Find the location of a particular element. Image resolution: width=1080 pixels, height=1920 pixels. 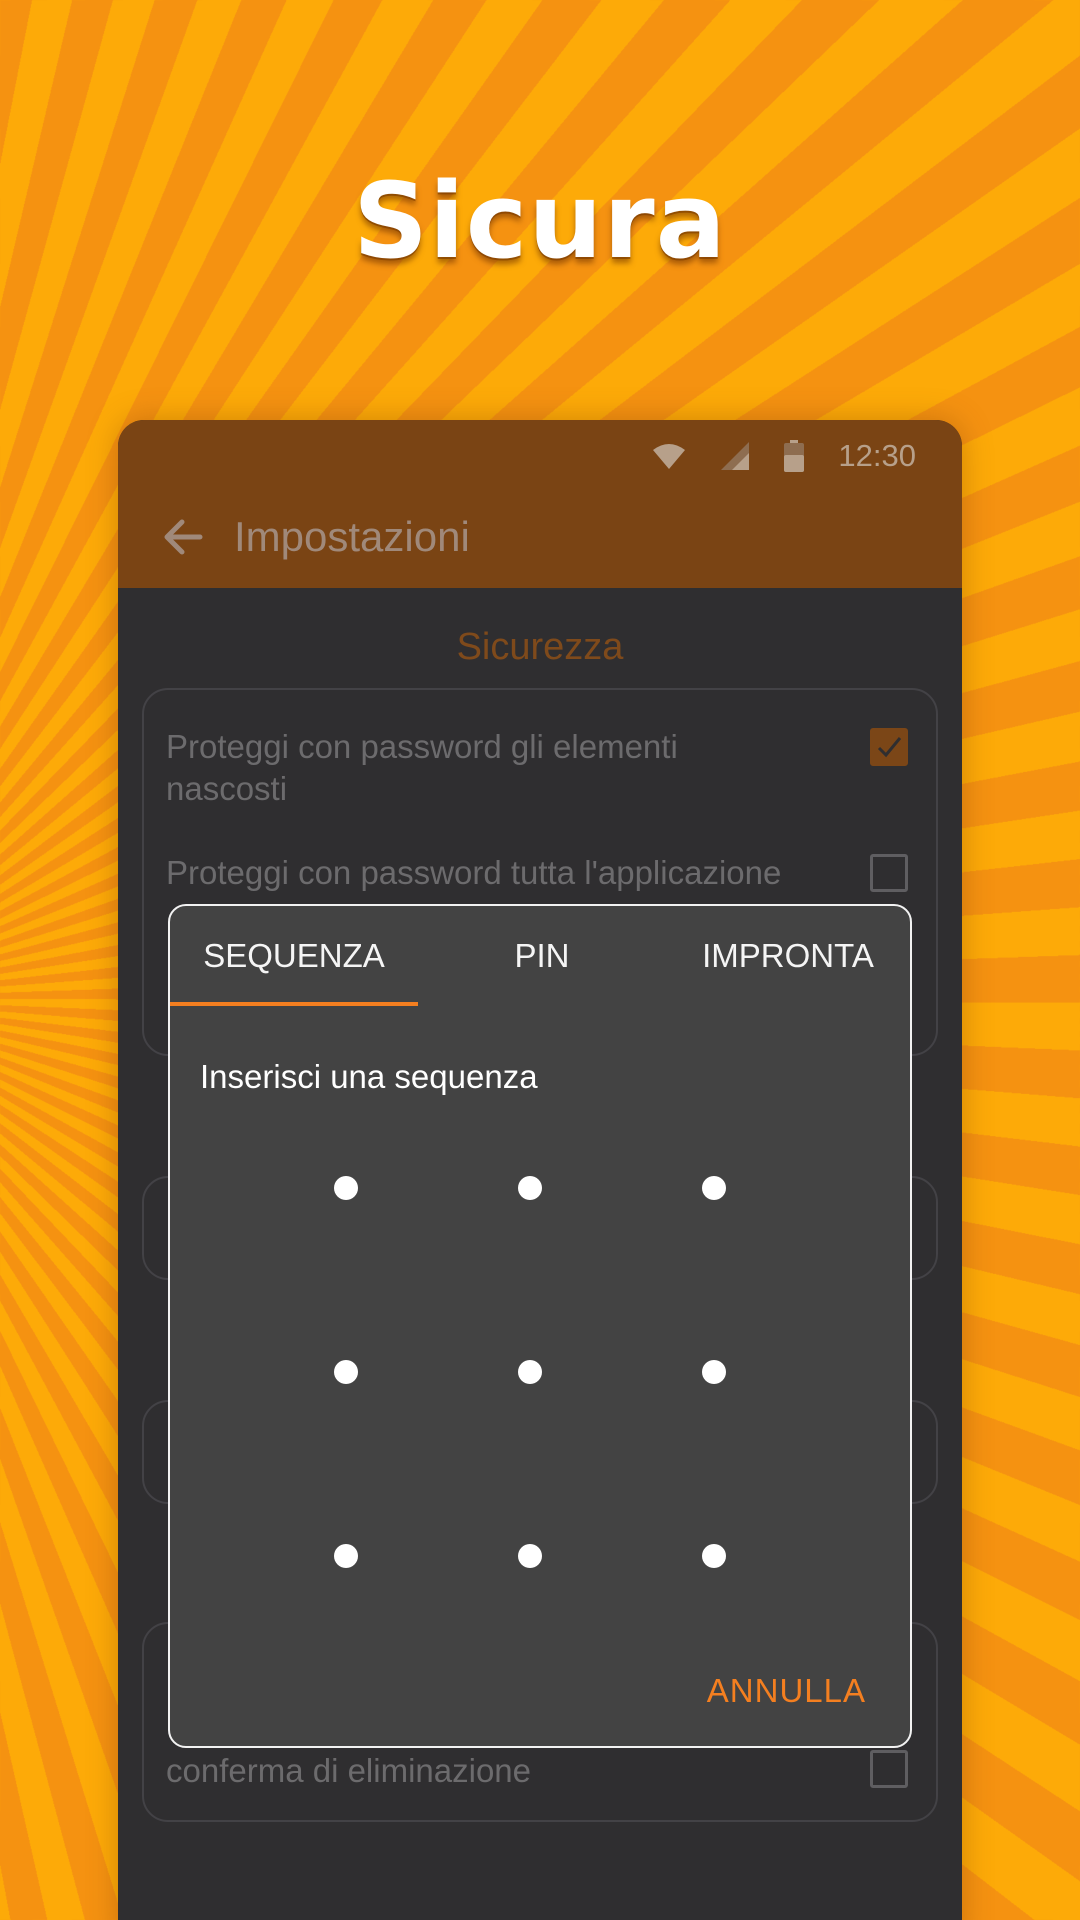

dialog-prompt: Inserisci una sequenza is located at coordinates (369, 1076).